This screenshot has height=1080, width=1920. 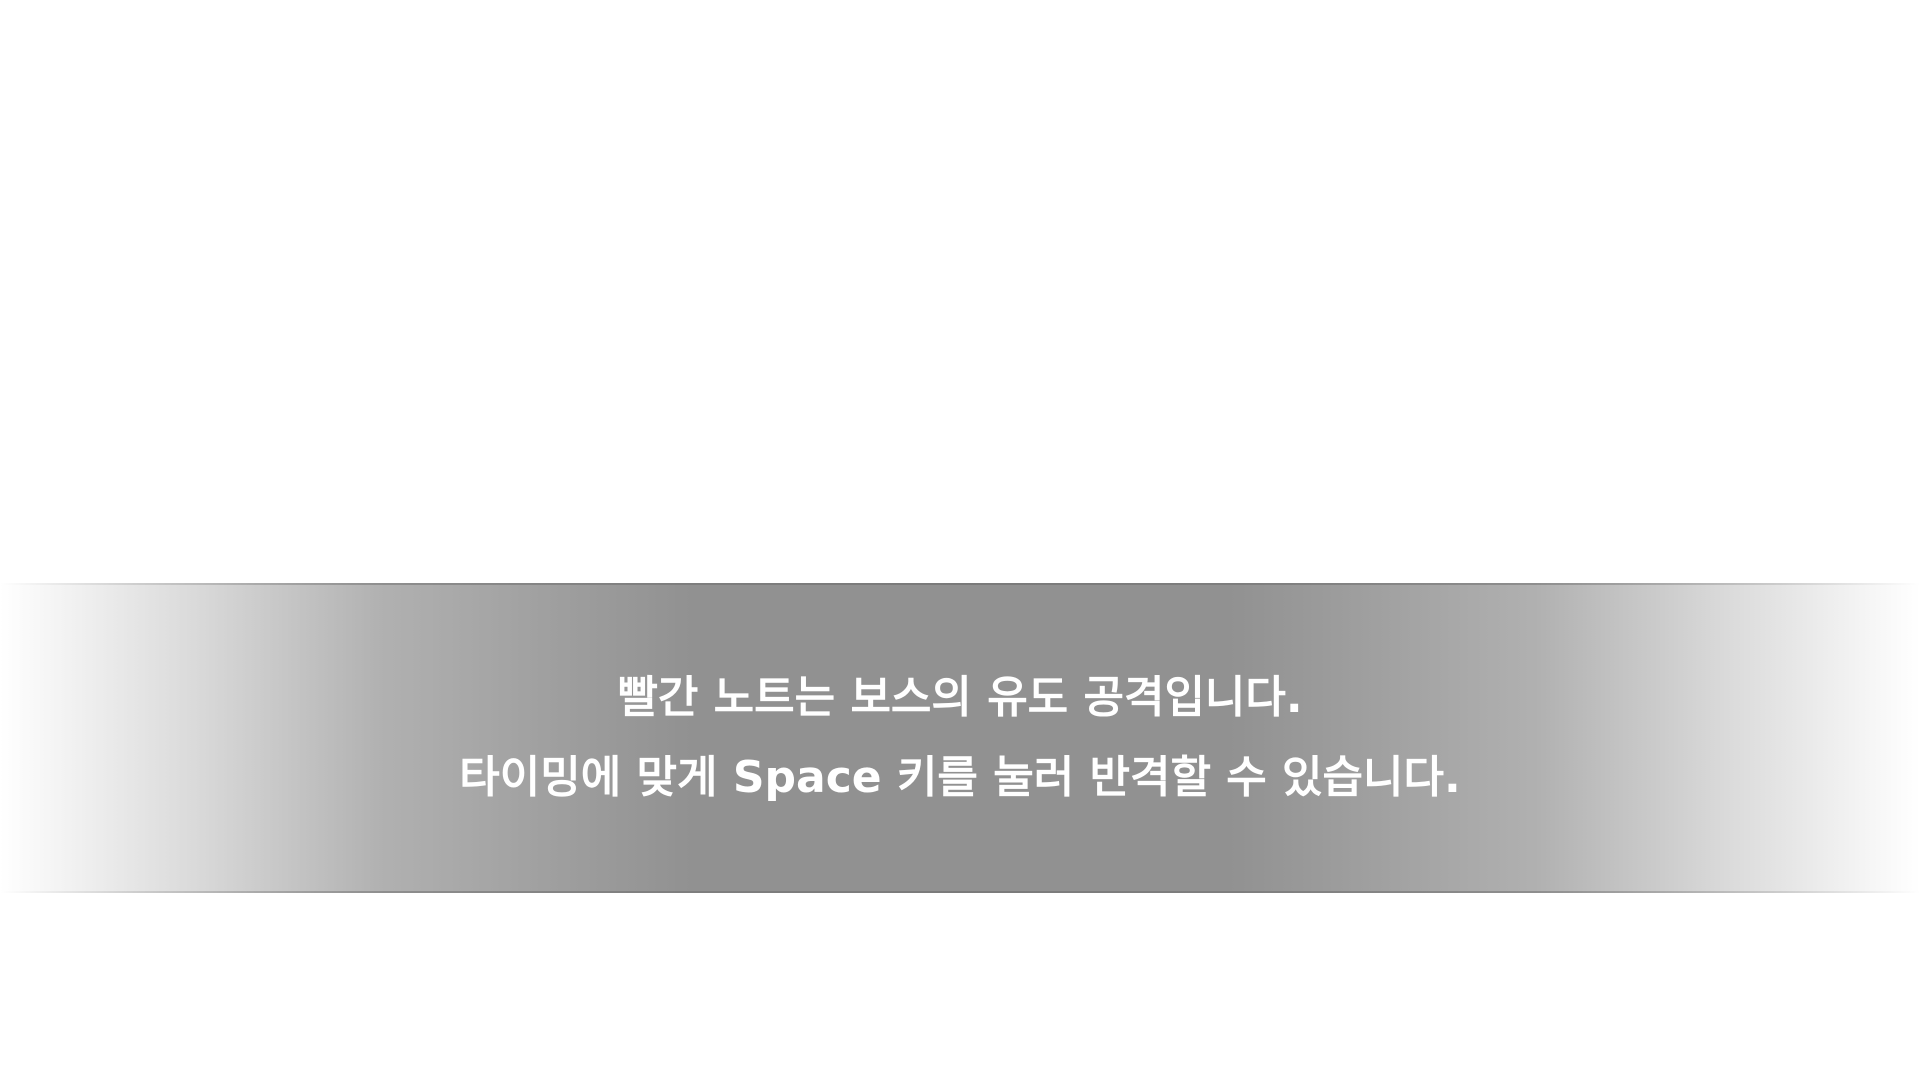 I want to click on tutorial-text-line-1: 빨간 노트는 보스의 유도 공격입니다., so click(x=960, y=697).